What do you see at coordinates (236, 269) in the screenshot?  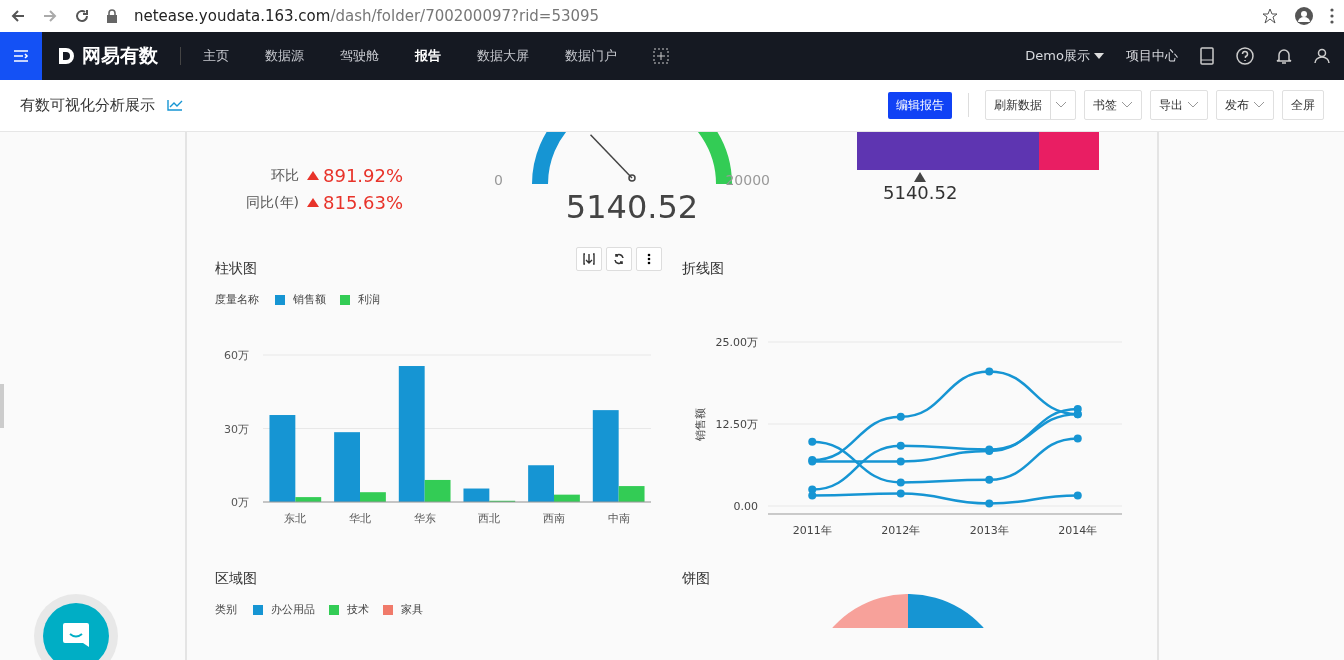 I see `chart-title: 柱状图` at bounding box center [236, 269].